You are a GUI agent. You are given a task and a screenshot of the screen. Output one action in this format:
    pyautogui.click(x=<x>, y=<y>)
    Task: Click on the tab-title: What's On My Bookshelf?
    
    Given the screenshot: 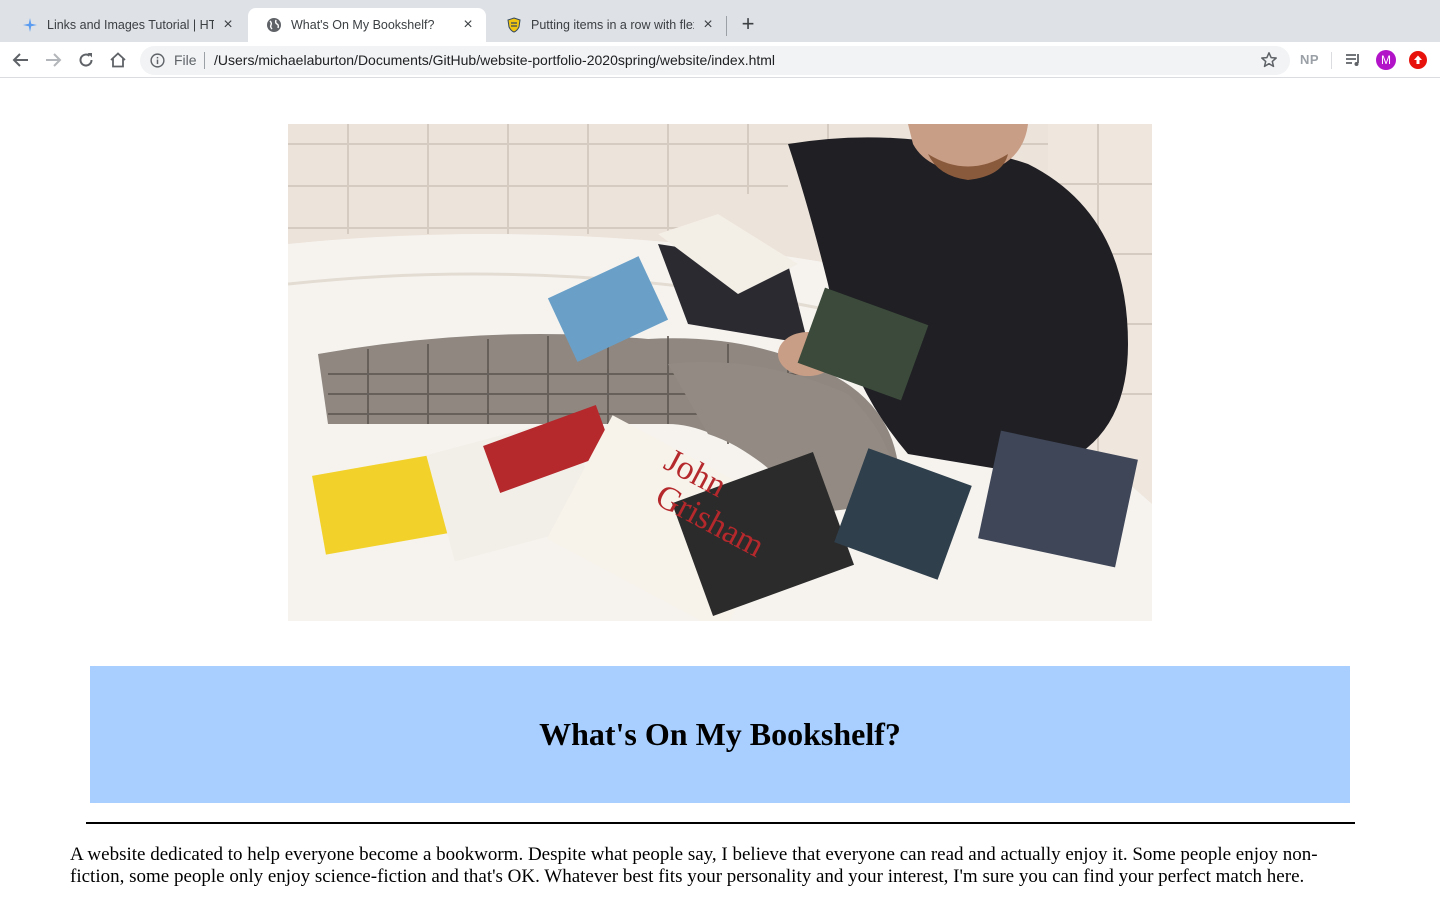 What is the action you would take?
    pyautogui.click(x=363, y=25)
    